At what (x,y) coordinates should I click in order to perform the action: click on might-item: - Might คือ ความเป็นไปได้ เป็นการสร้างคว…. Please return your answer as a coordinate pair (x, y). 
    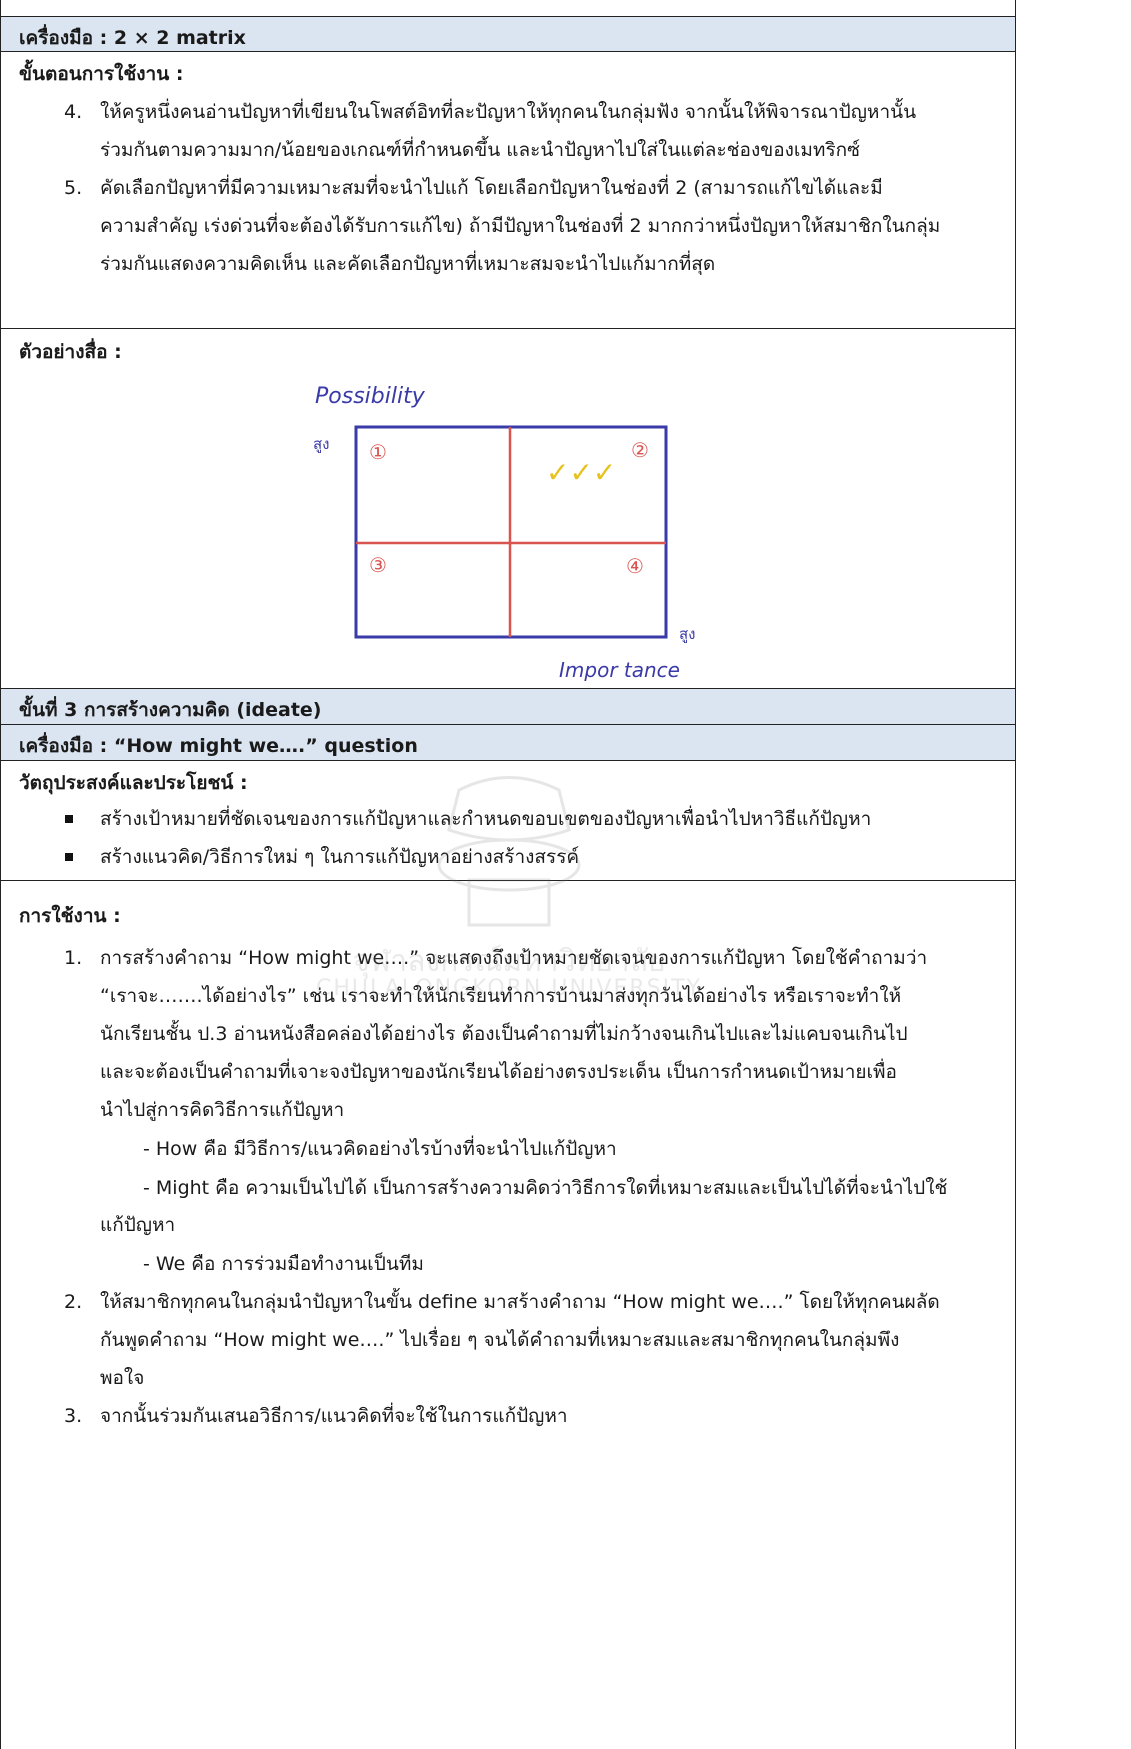
    Looking at the image, I should click on (545, 1188).